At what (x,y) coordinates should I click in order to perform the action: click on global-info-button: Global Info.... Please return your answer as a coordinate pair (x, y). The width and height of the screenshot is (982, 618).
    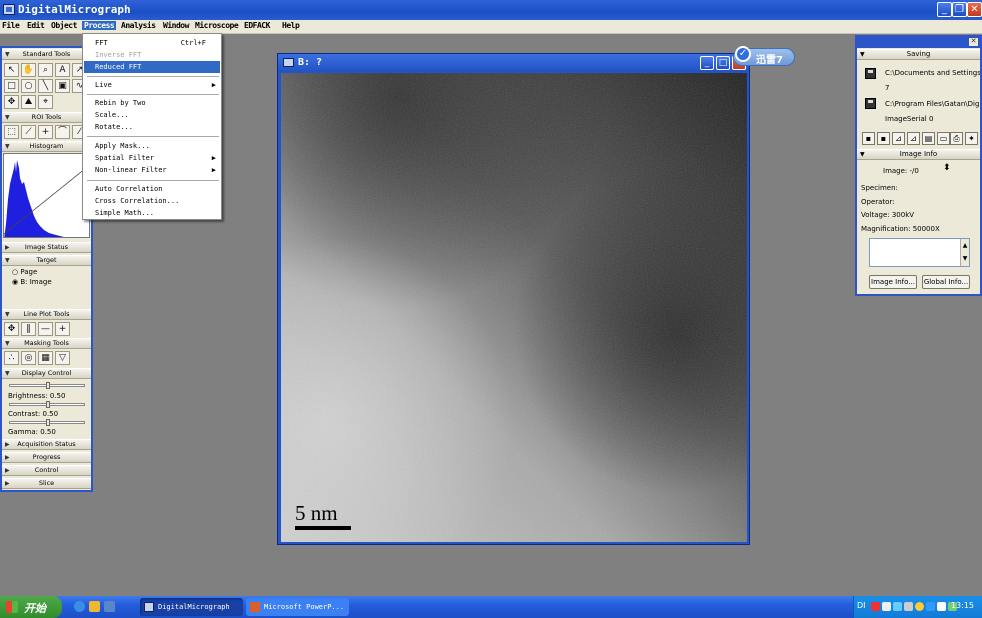
    Looking at the image, I should click on (946, 282).